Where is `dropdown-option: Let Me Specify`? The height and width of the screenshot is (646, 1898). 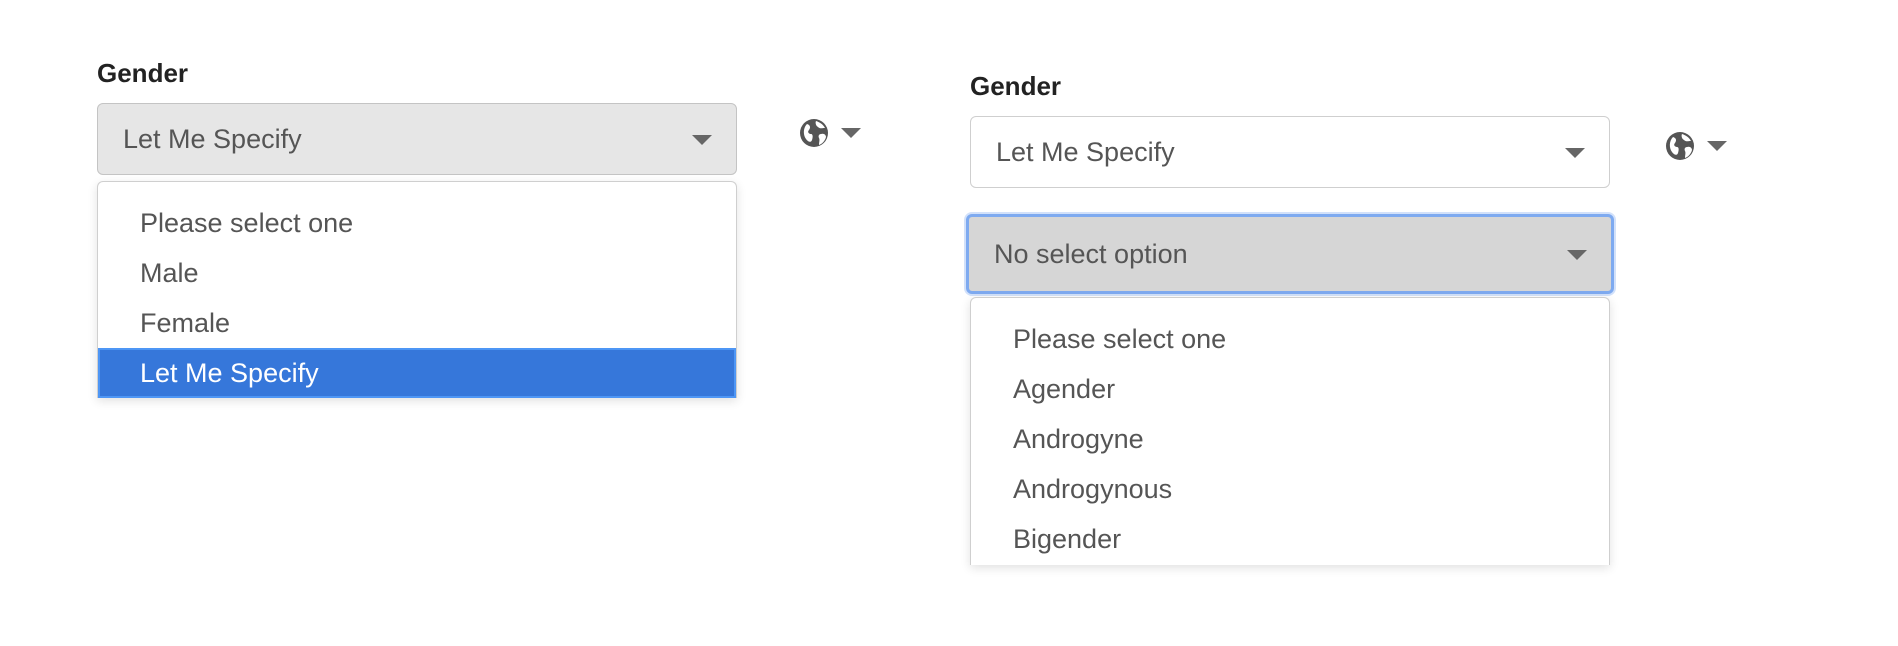
dropdown-option: Let Me Specify is located at coordinates (417, 373).